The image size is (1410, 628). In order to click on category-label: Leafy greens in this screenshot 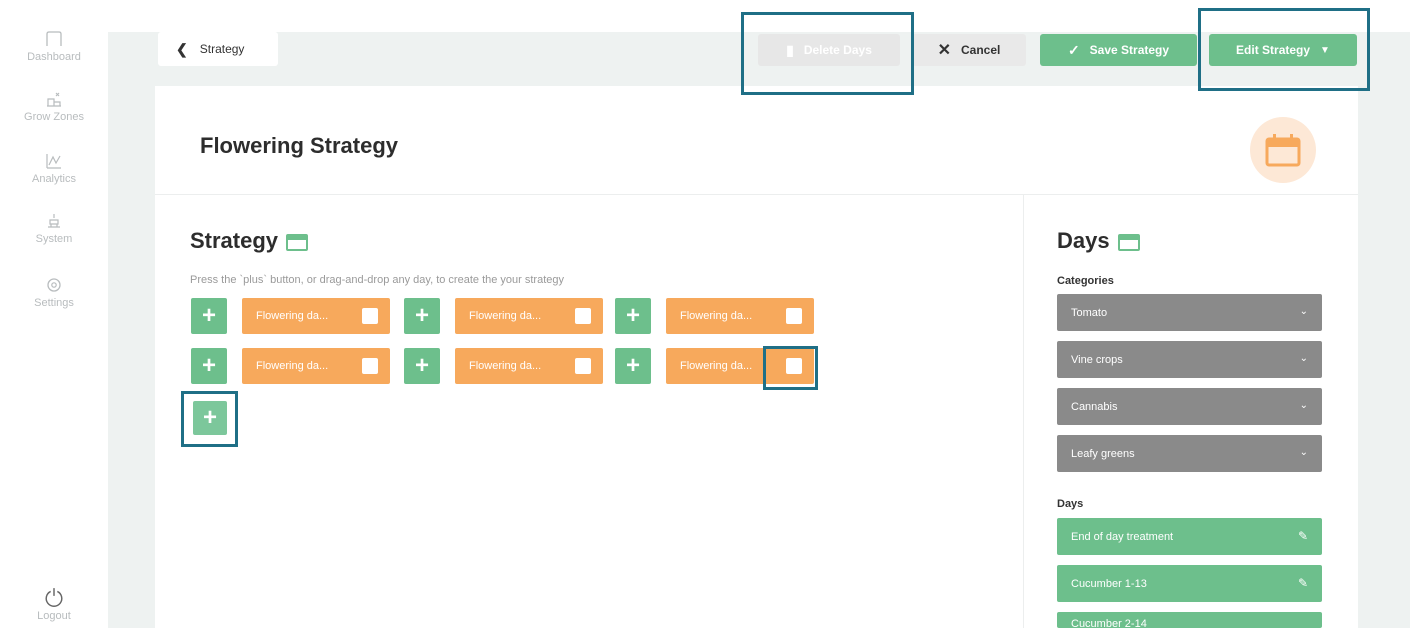, I will do `click(1103, 453)`.